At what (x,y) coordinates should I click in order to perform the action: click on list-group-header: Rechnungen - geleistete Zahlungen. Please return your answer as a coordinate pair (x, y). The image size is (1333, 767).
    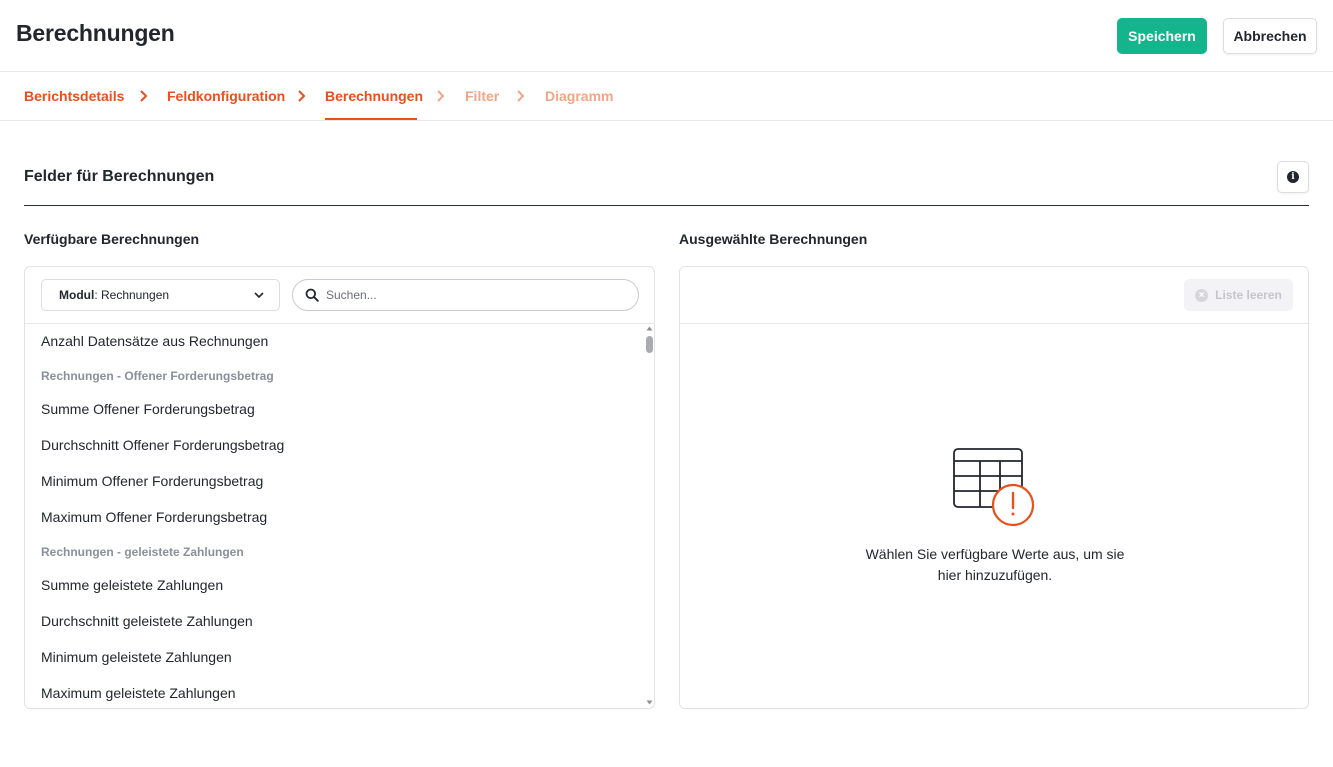
    Looking at the image, I should click on (142, 552).